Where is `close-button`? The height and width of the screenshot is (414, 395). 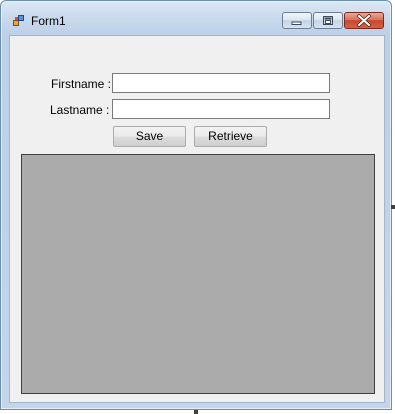
close-button is located at coordinates (364, 20).